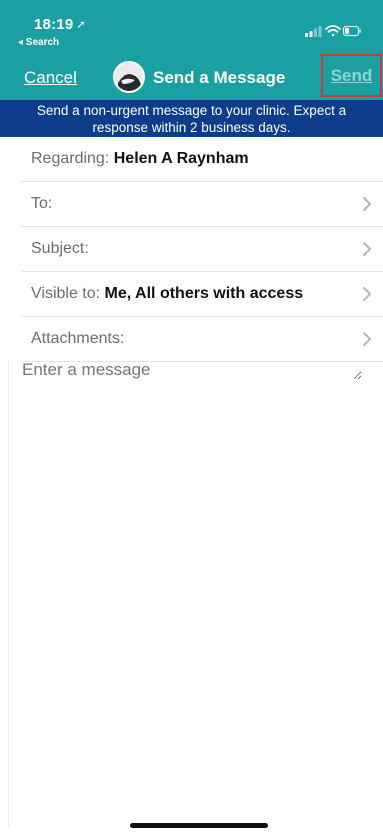 The image size is (383, 834). I want to click on wifi-icon, so click(333, 31).